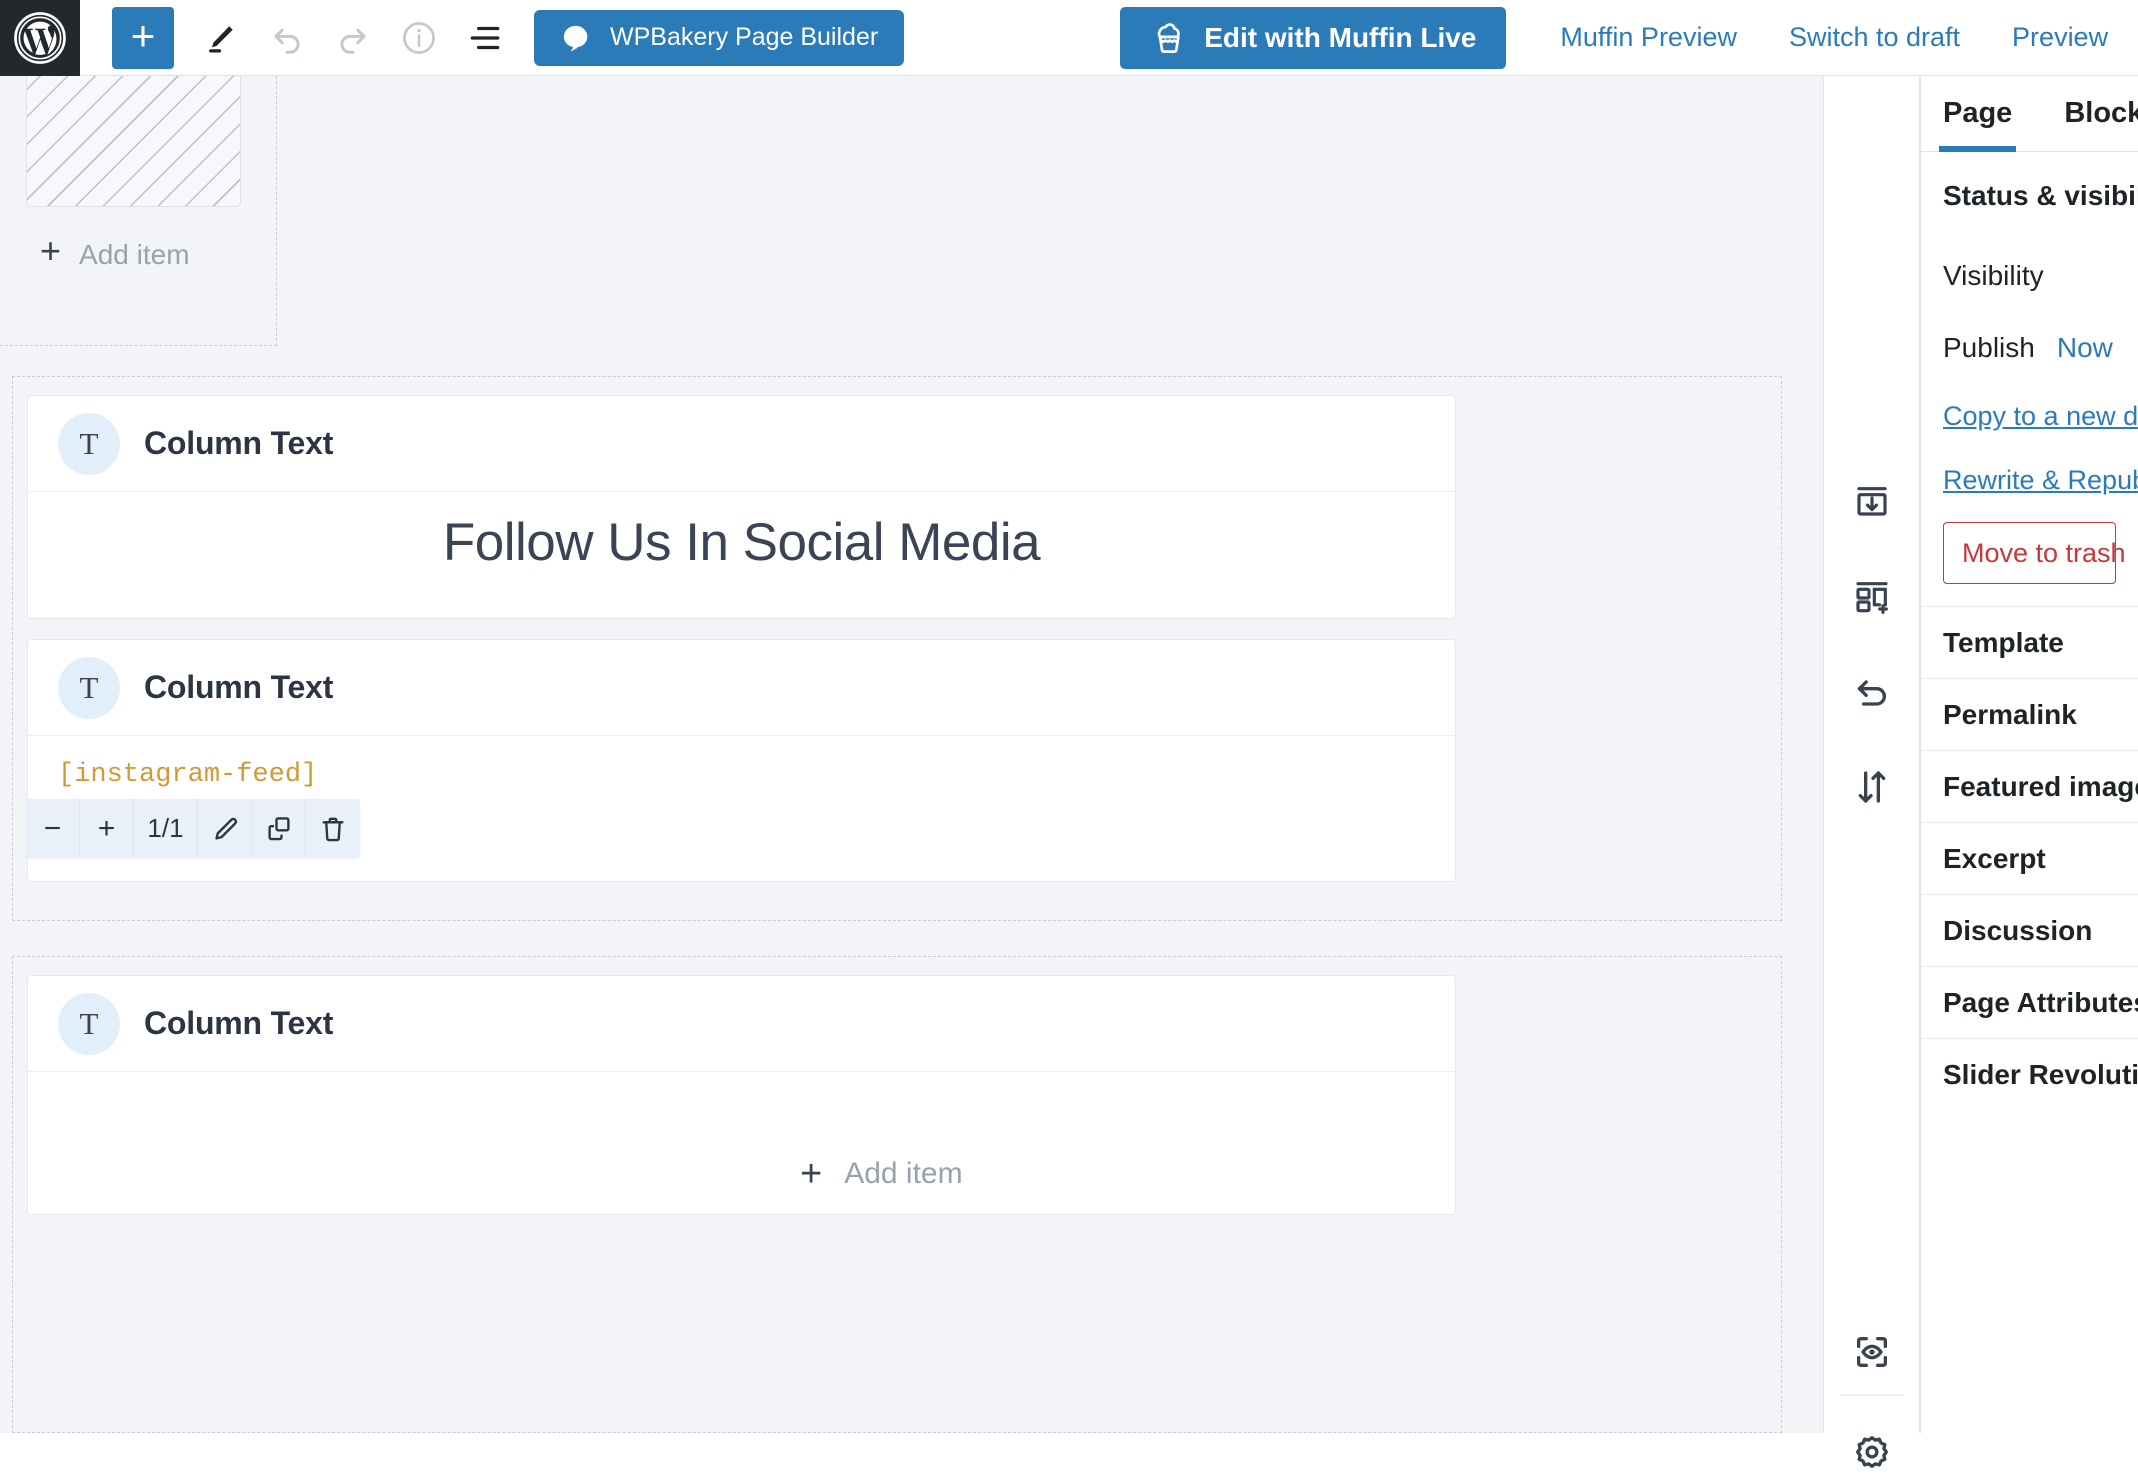 Image resolution: width=2138 pixels, height=1483 pixels. I want to click on sidebar-tabs: Page Block, so click(2029, 114).